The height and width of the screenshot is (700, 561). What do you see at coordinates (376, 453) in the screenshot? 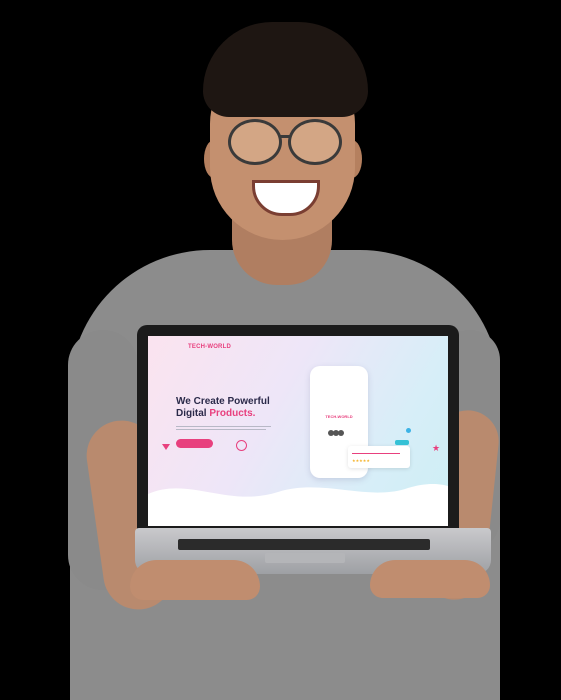
I see `card-title-placeholder` at bounding box center [376, 453].